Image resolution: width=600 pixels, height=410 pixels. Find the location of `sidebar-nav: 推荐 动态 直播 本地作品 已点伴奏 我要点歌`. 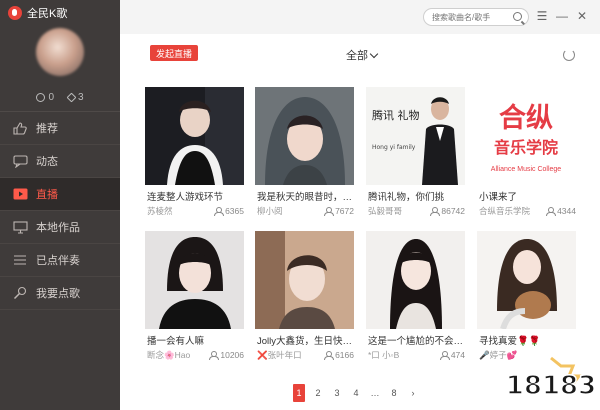

sidebar-nav: 推荐 动态 直播 本地作品 已点伴奏 我要点歌 is located at coordinates (60, 211).